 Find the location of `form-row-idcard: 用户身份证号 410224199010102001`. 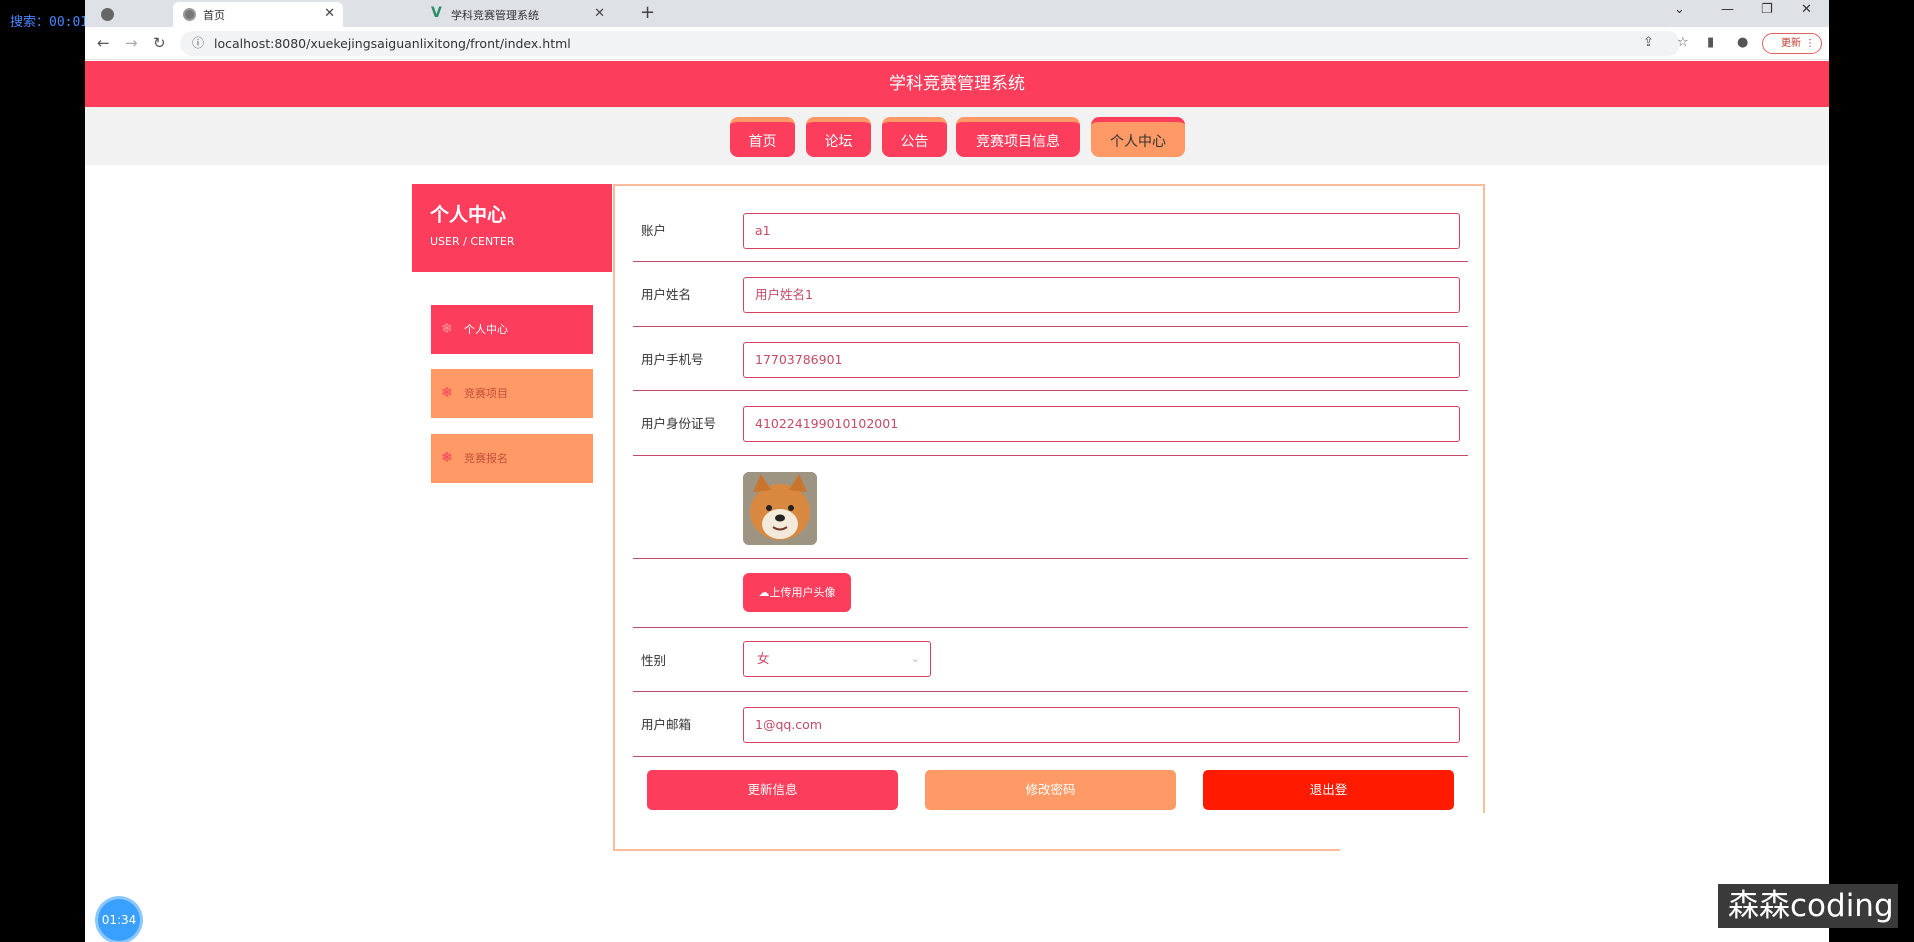

form-row-idcard: 用户身份证号 410224199010102001 is located at coordinates (1050, 423).